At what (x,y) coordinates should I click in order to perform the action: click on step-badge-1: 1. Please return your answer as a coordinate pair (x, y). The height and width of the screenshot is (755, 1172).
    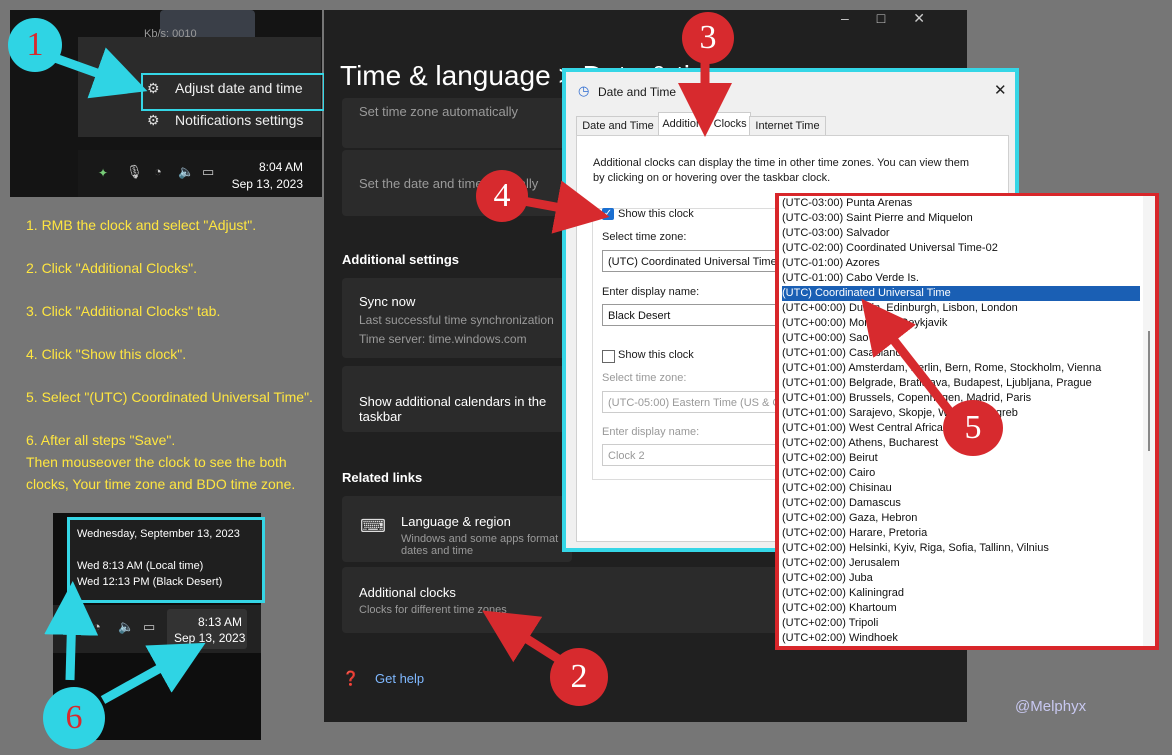
    Looking at the image, I should click on (35, 45).